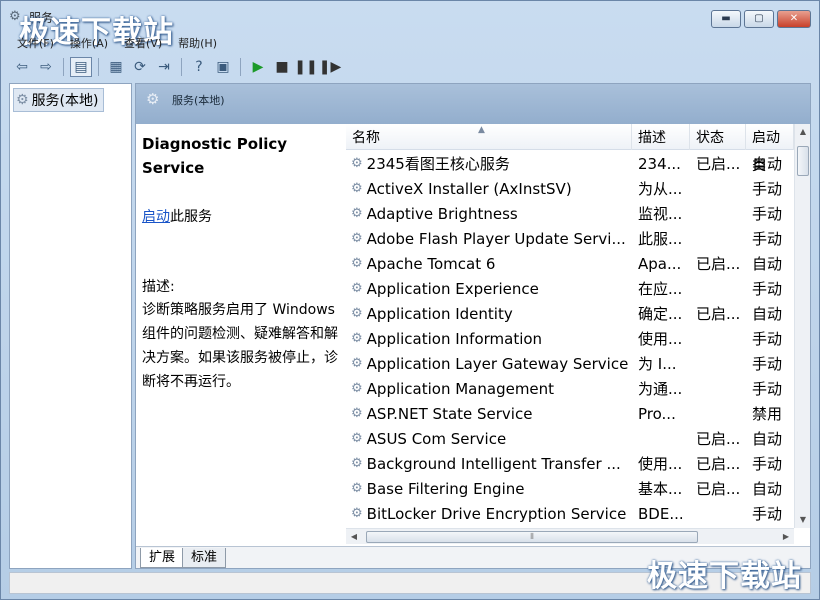  Describe the element at coordinates (449, 413) in the screenshot. I see `service-name: ASP.NET State Service` at that location.